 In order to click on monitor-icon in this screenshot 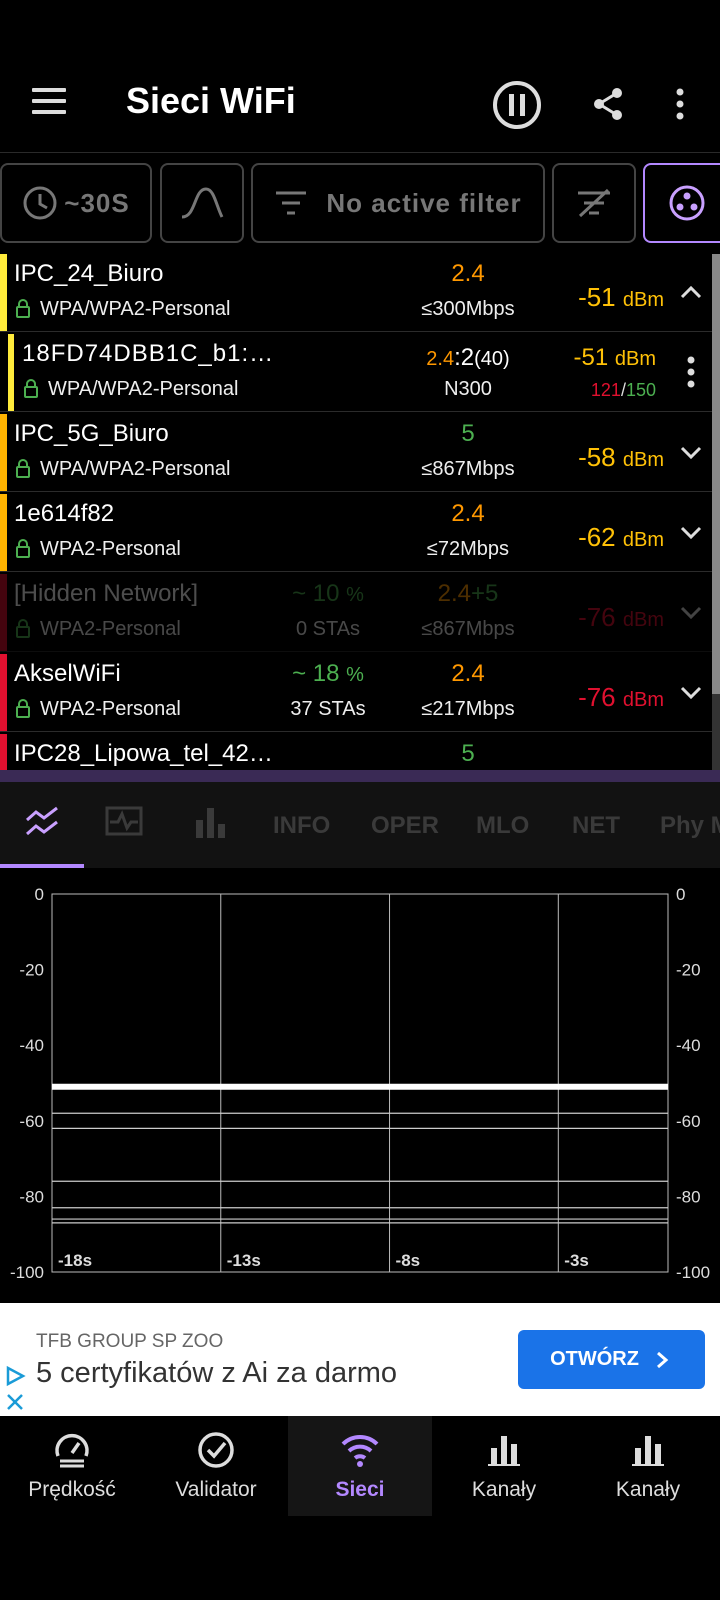, I will do `click(124, 821)`.